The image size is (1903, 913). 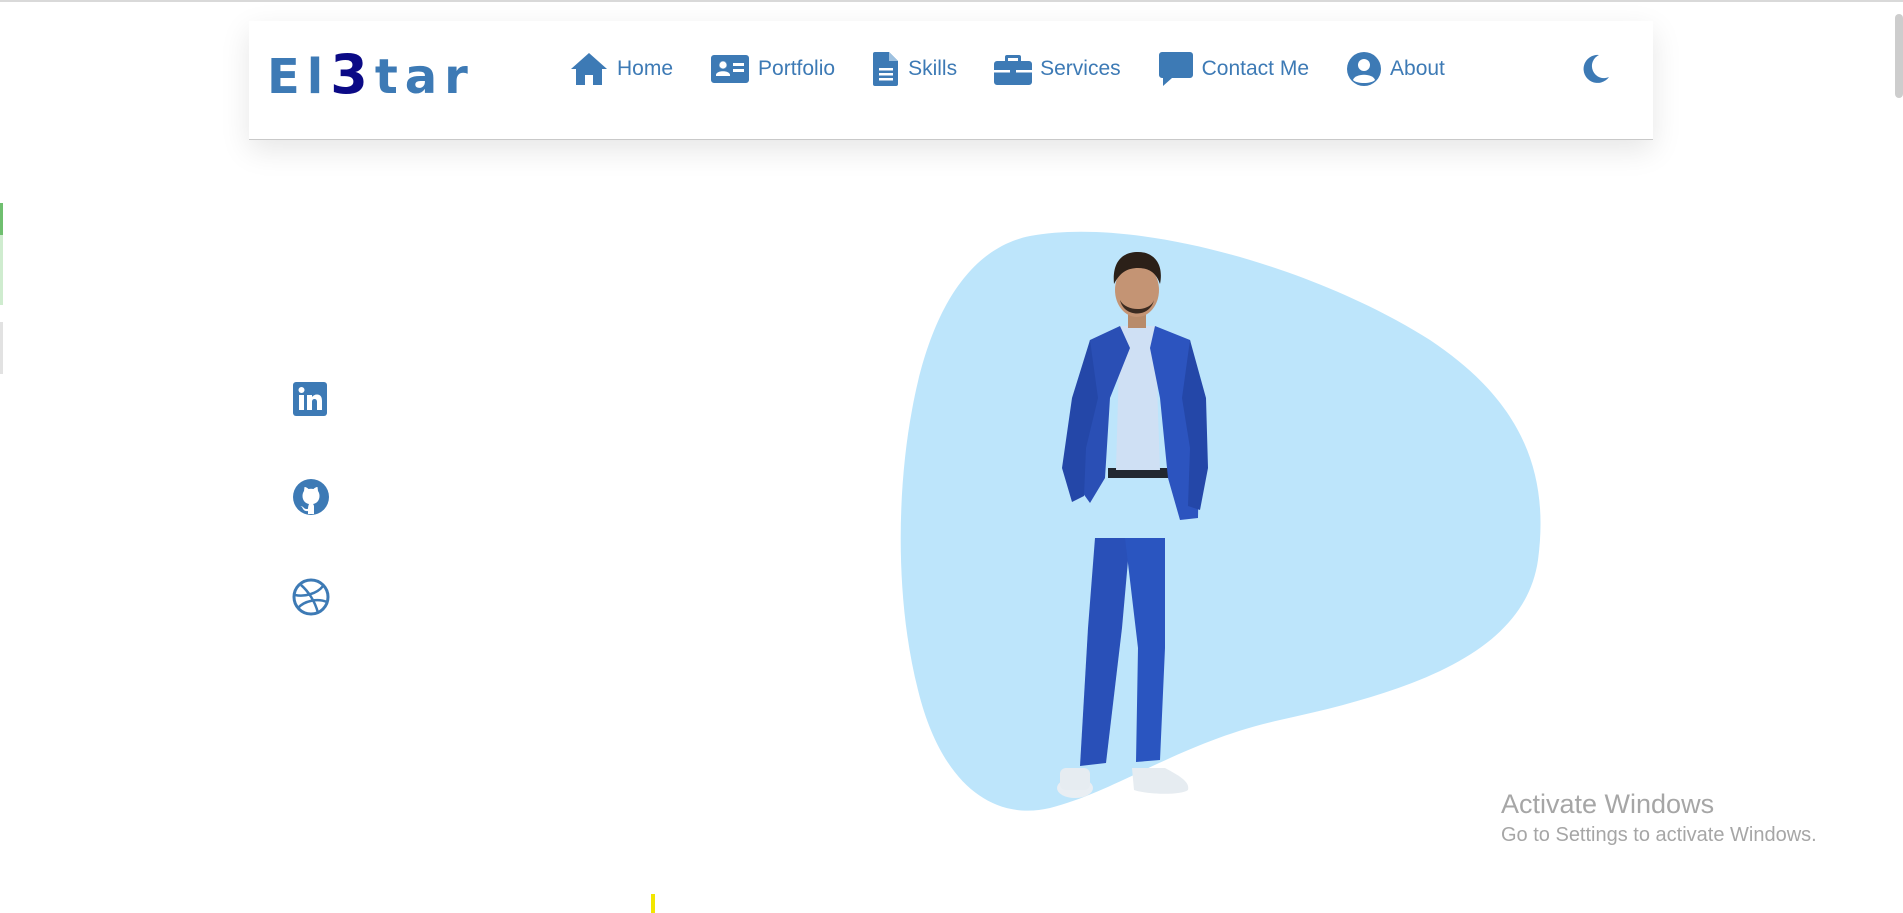 I want to click on nav-skills: Skills, so click(x=914, y=69).